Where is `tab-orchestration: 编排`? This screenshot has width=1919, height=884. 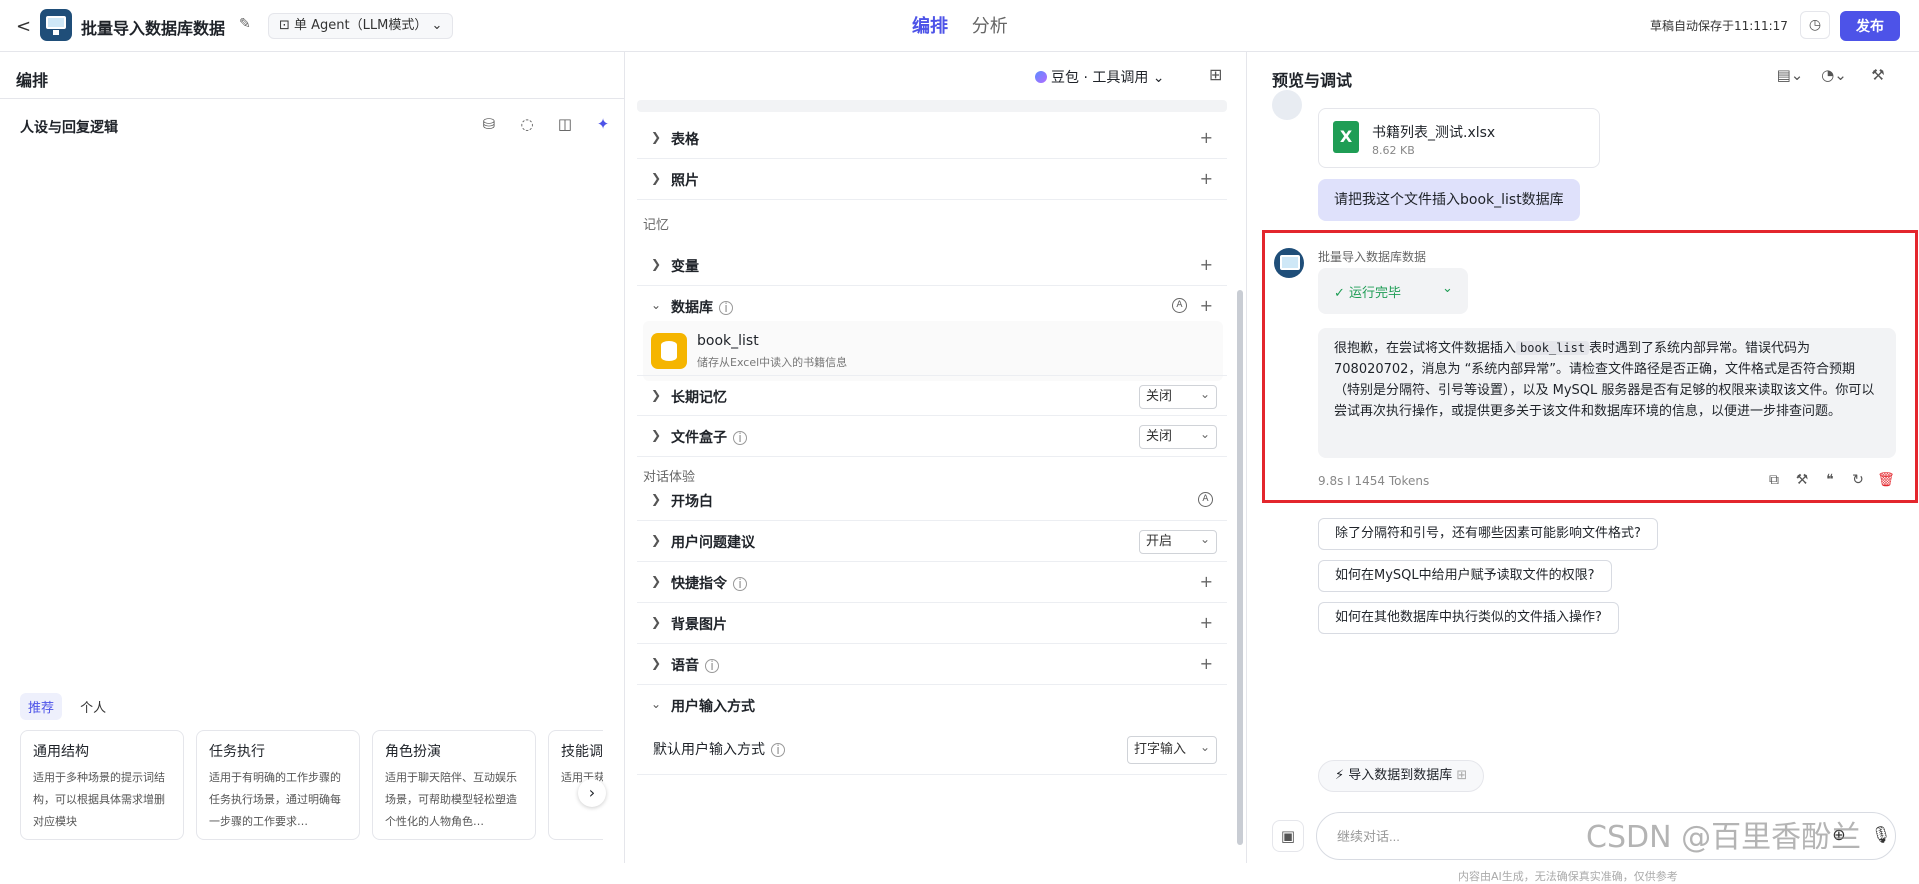 tab-orchestration: 编排 is located at coordinates (930, 25).